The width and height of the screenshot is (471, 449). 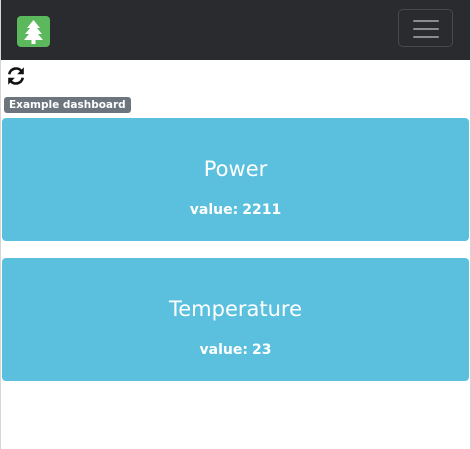 I want to click on pine-tree-icon, so click(x=33, y=31).